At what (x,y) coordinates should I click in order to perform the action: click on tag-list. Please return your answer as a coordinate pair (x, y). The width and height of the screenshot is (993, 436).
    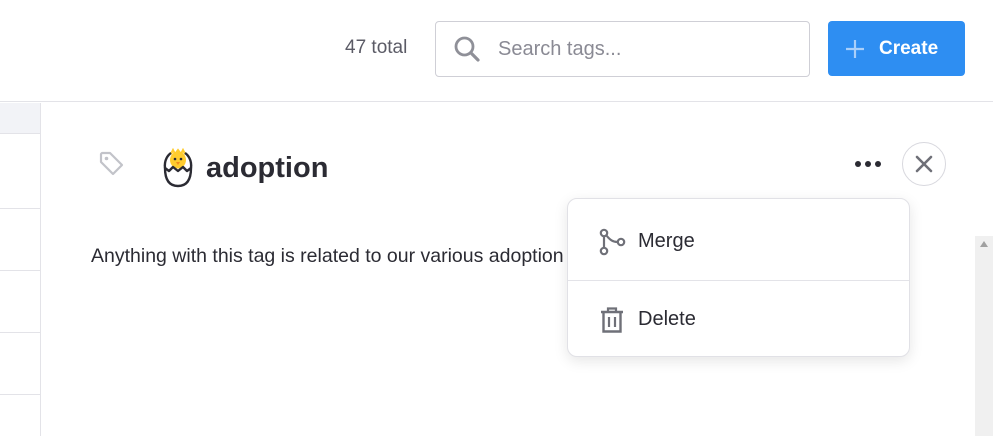
    Looking at the image, I should click on (20, 269).